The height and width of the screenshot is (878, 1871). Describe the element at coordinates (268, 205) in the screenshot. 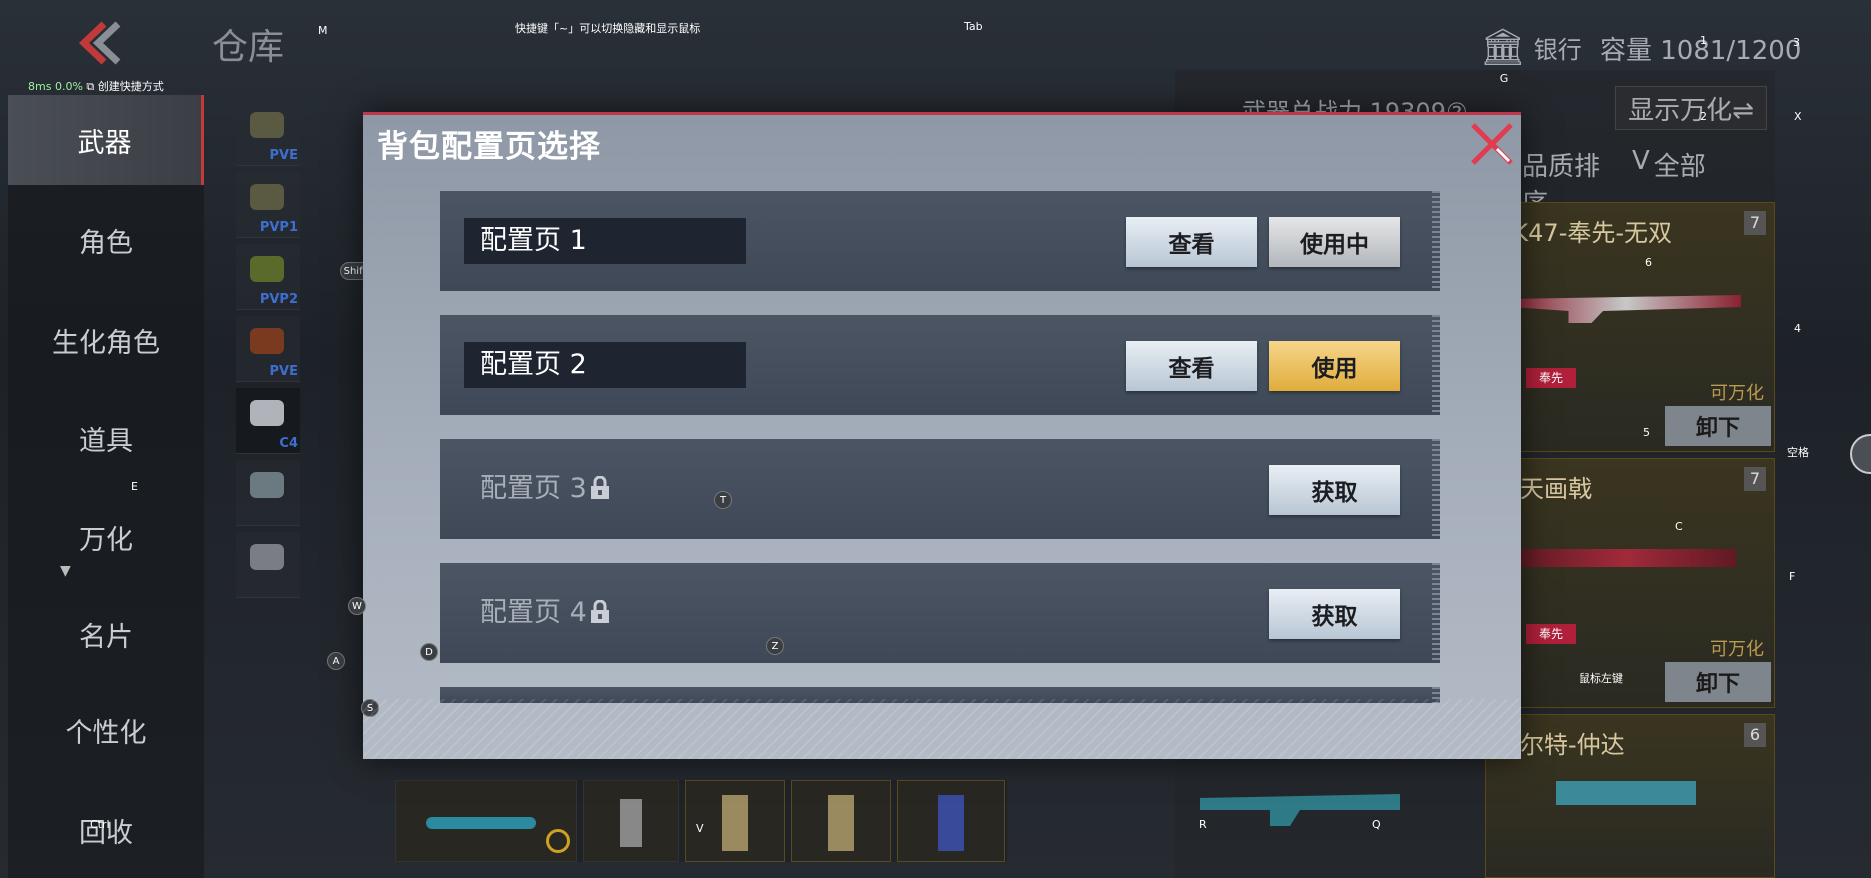

I see `weapon-slot-thumb: PVP1` at that location.